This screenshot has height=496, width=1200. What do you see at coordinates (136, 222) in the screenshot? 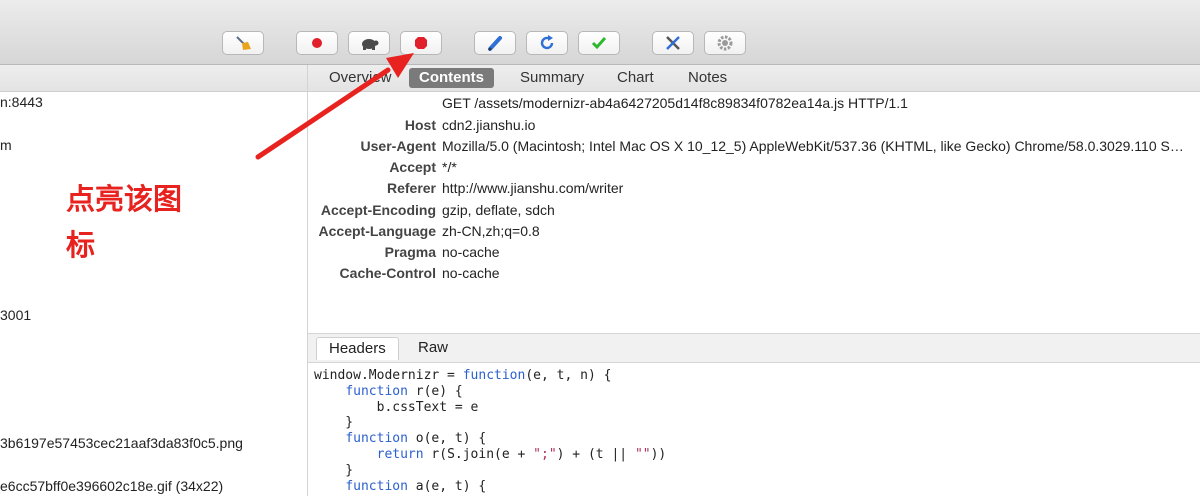
I see `annotation-text: 点亮该图 标` at bounding box center [136, 222].